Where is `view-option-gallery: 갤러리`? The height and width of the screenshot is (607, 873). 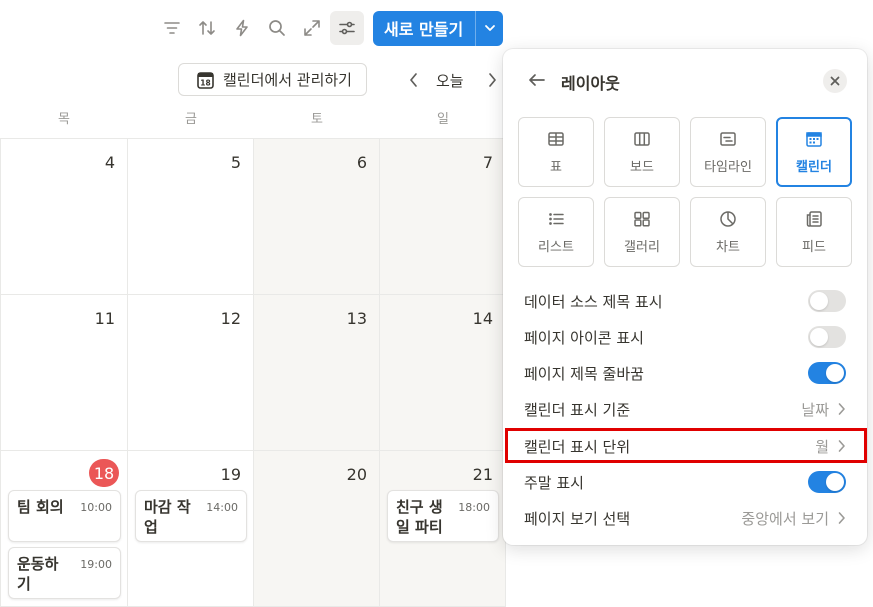 view-option-gallery: 갤러리 is located at coordinates (642, 232).